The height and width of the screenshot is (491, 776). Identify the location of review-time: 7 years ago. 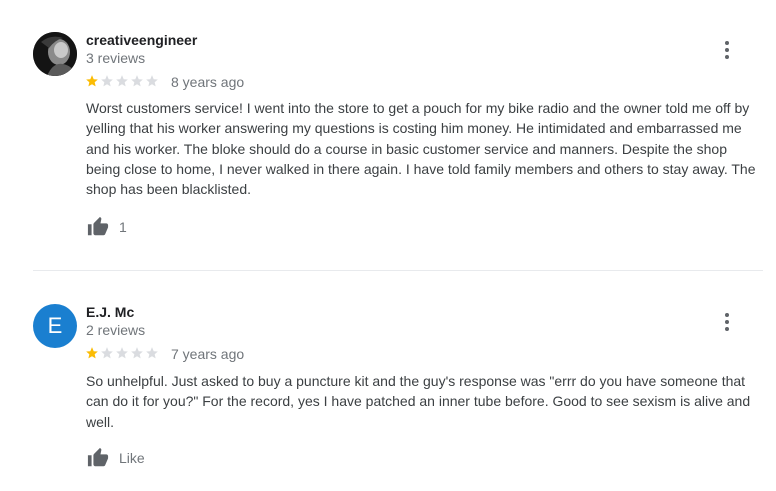
(208, 354).